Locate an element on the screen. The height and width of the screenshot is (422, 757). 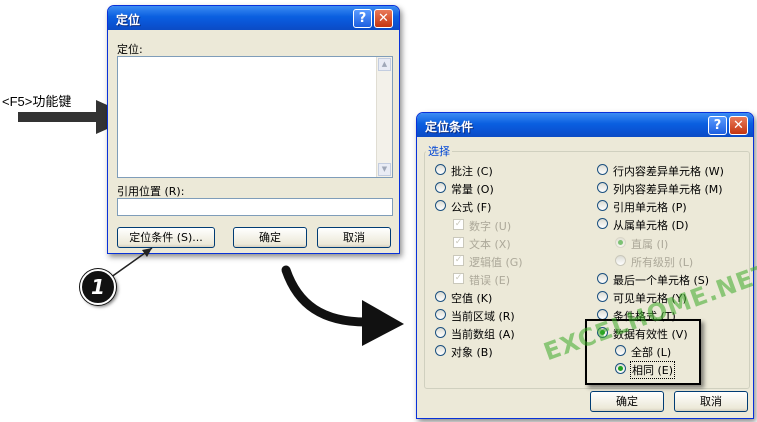
check-logicals: ✓ is located at coordinates (458, 260).